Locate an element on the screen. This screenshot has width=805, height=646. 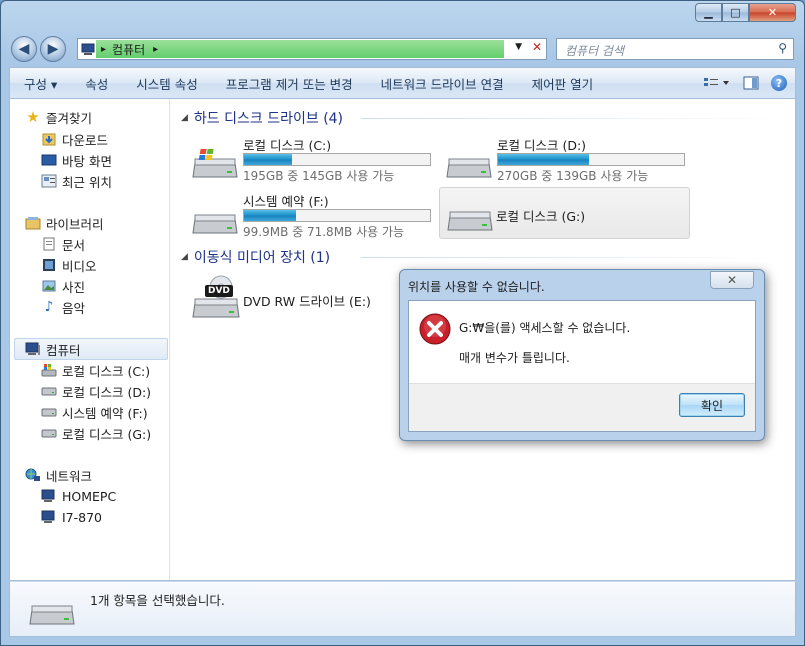
sidebar-favorites: ★ 즐겨찾기 is located at coordinates (58, 117).